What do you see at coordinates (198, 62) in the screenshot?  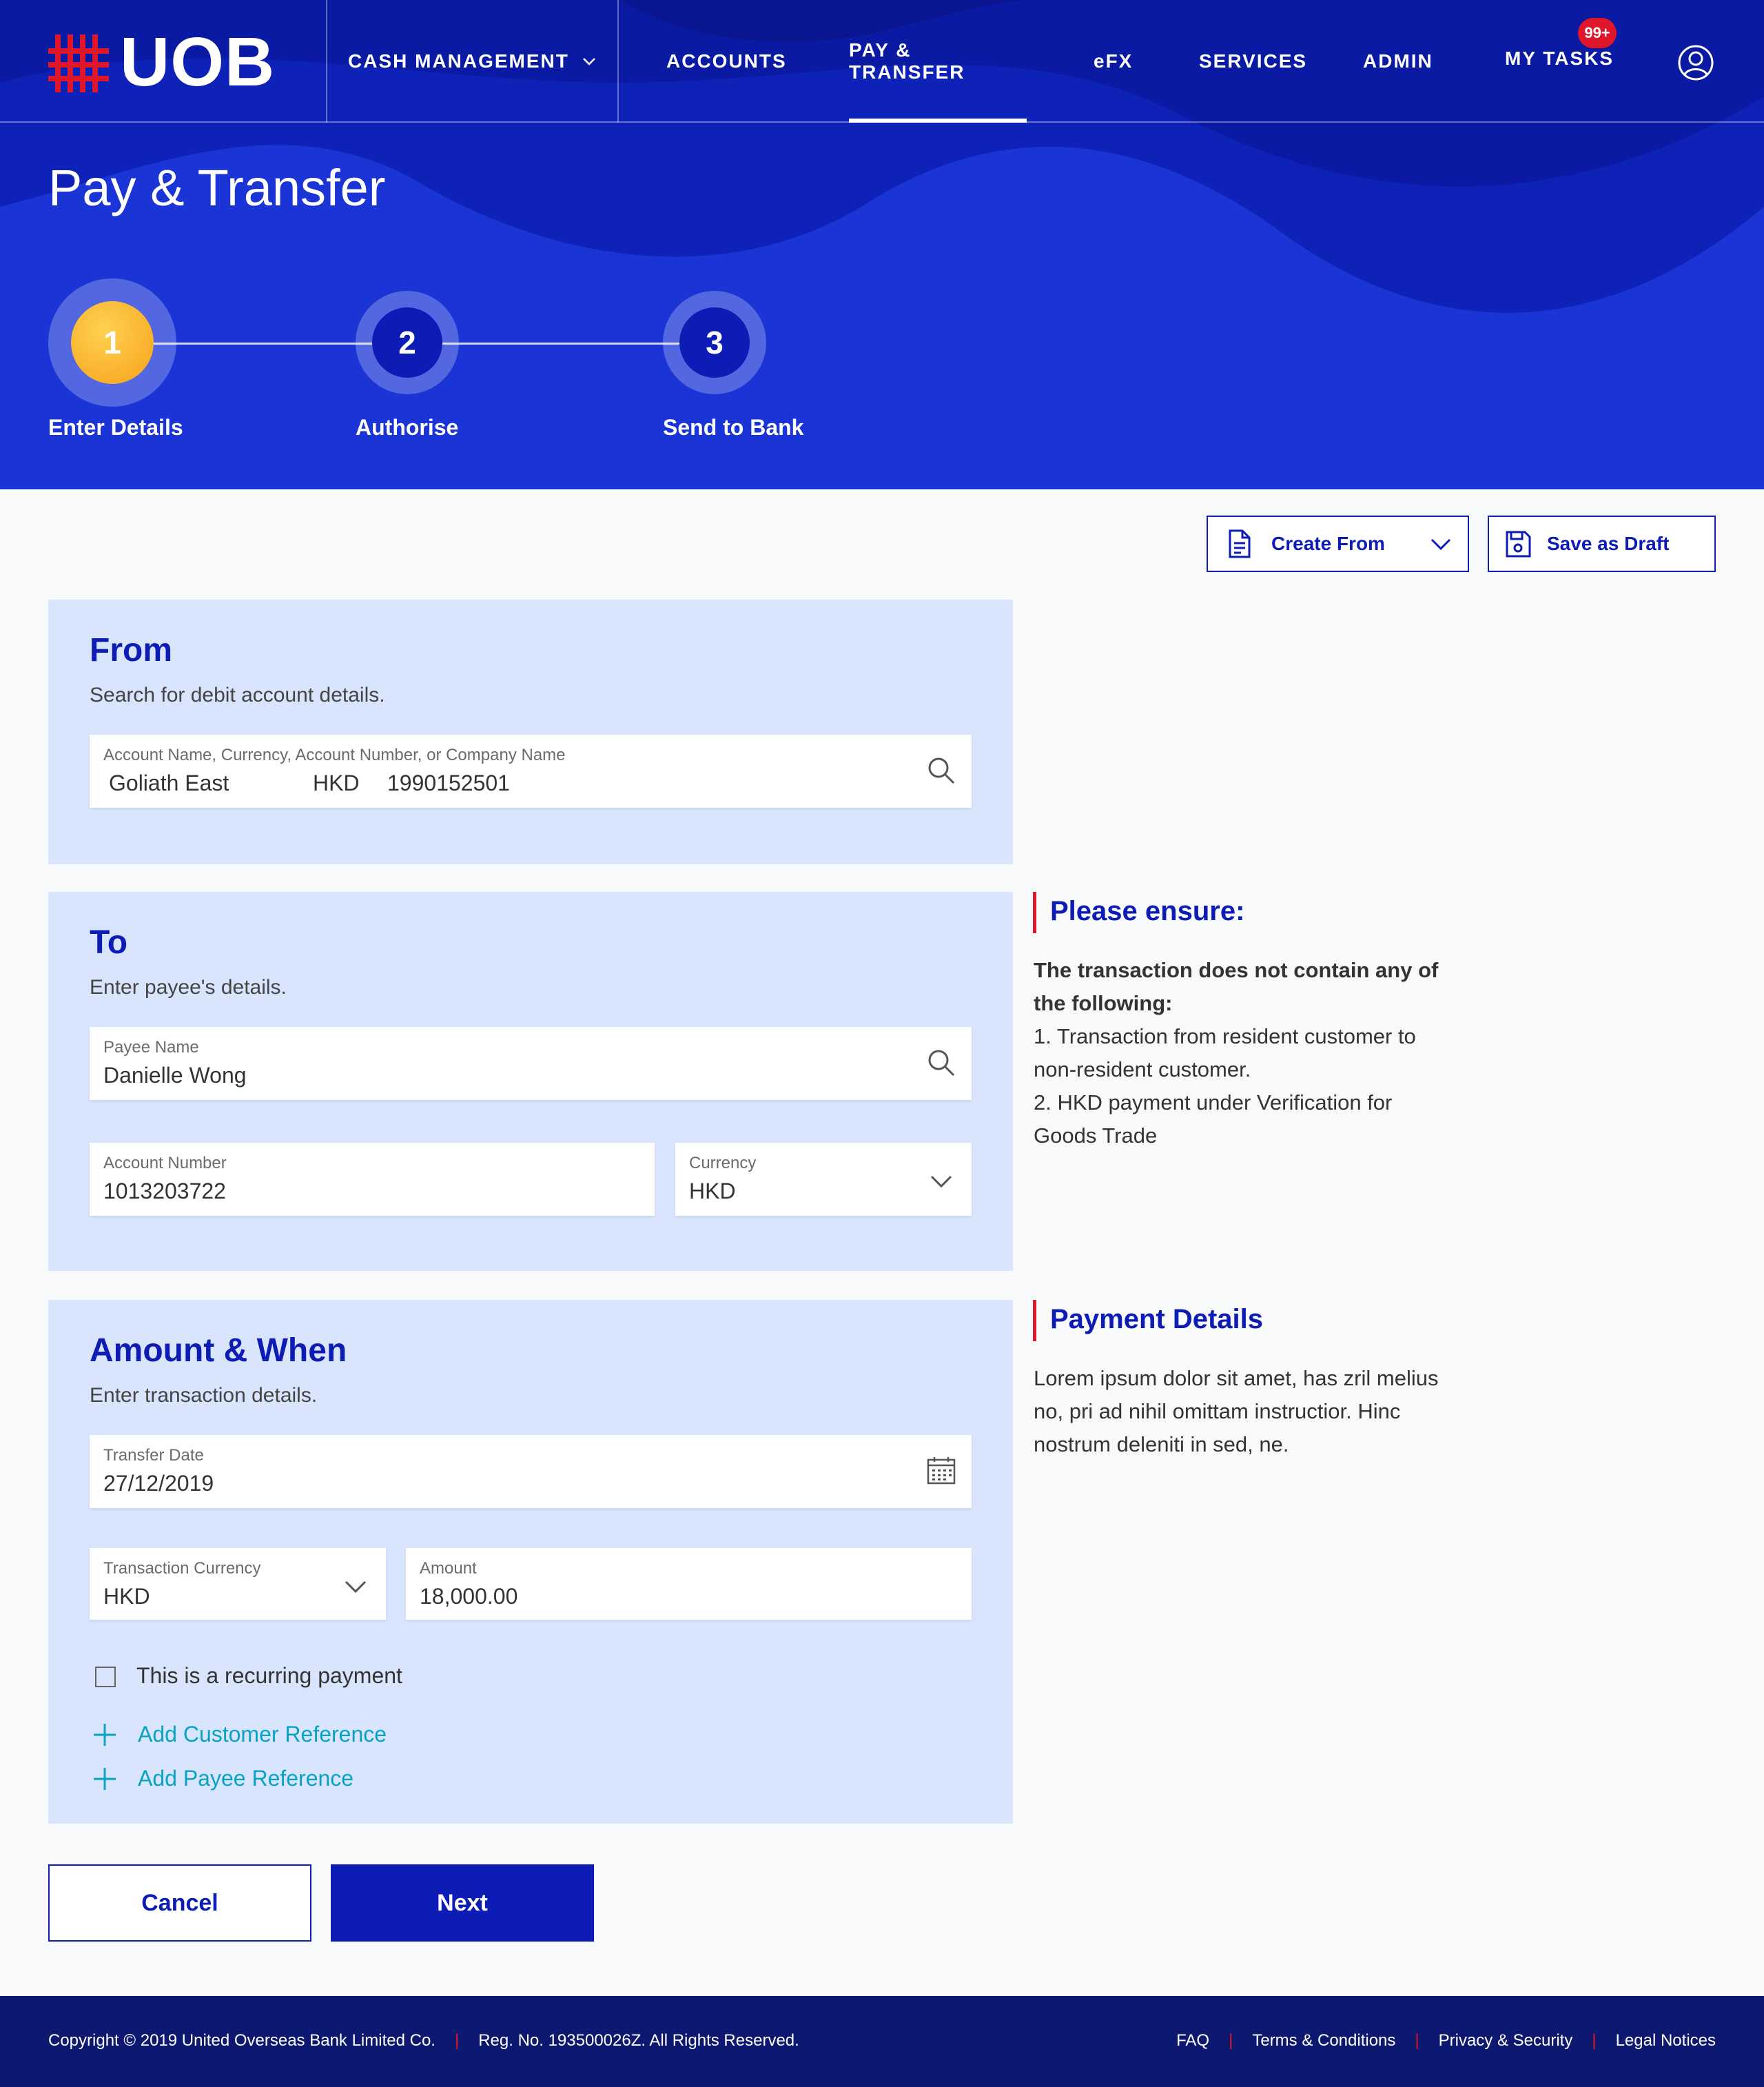 I see `logo-wordmark: UOB` at bounding box center [198, 62].